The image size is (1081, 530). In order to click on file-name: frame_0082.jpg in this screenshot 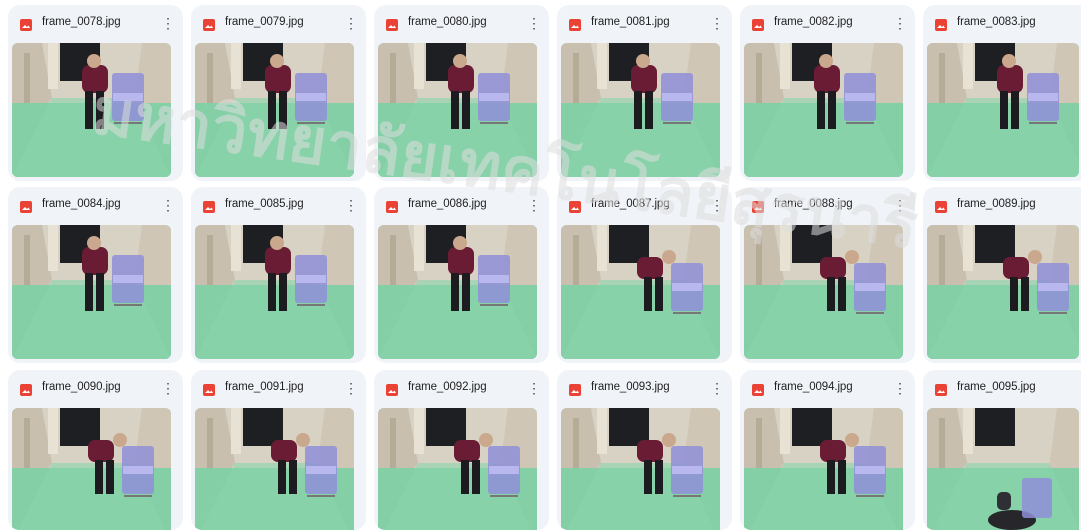, I will do `click(813, 22)`.